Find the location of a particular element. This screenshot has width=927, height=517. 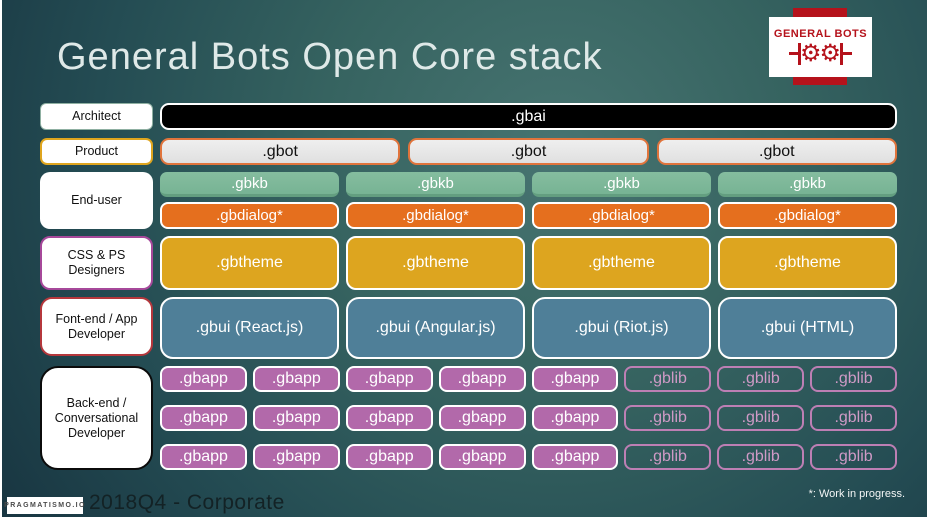

general-bots-logo: GENERAL BOTS ⚙ ⚙ is located at coordinates (820, 47).